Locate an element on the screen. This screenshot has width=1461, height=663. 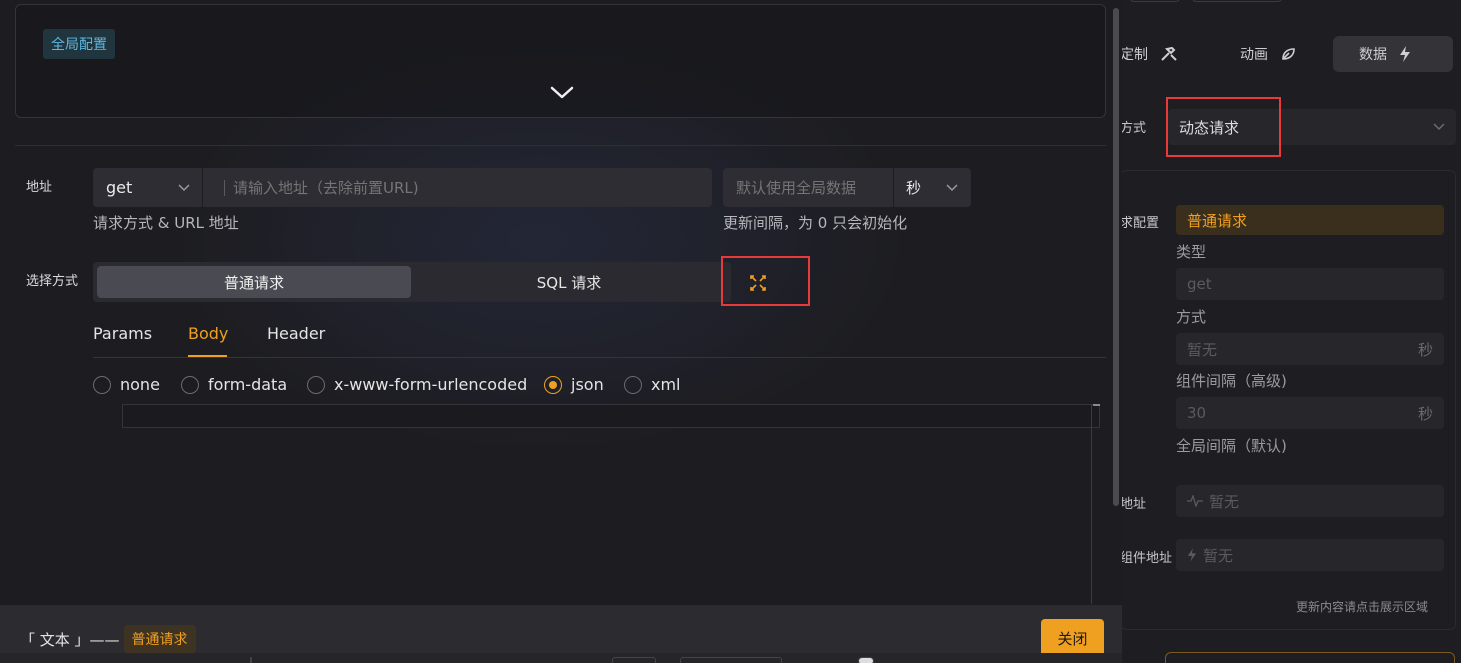
toolbar-button is located at coordinates (634, 660).